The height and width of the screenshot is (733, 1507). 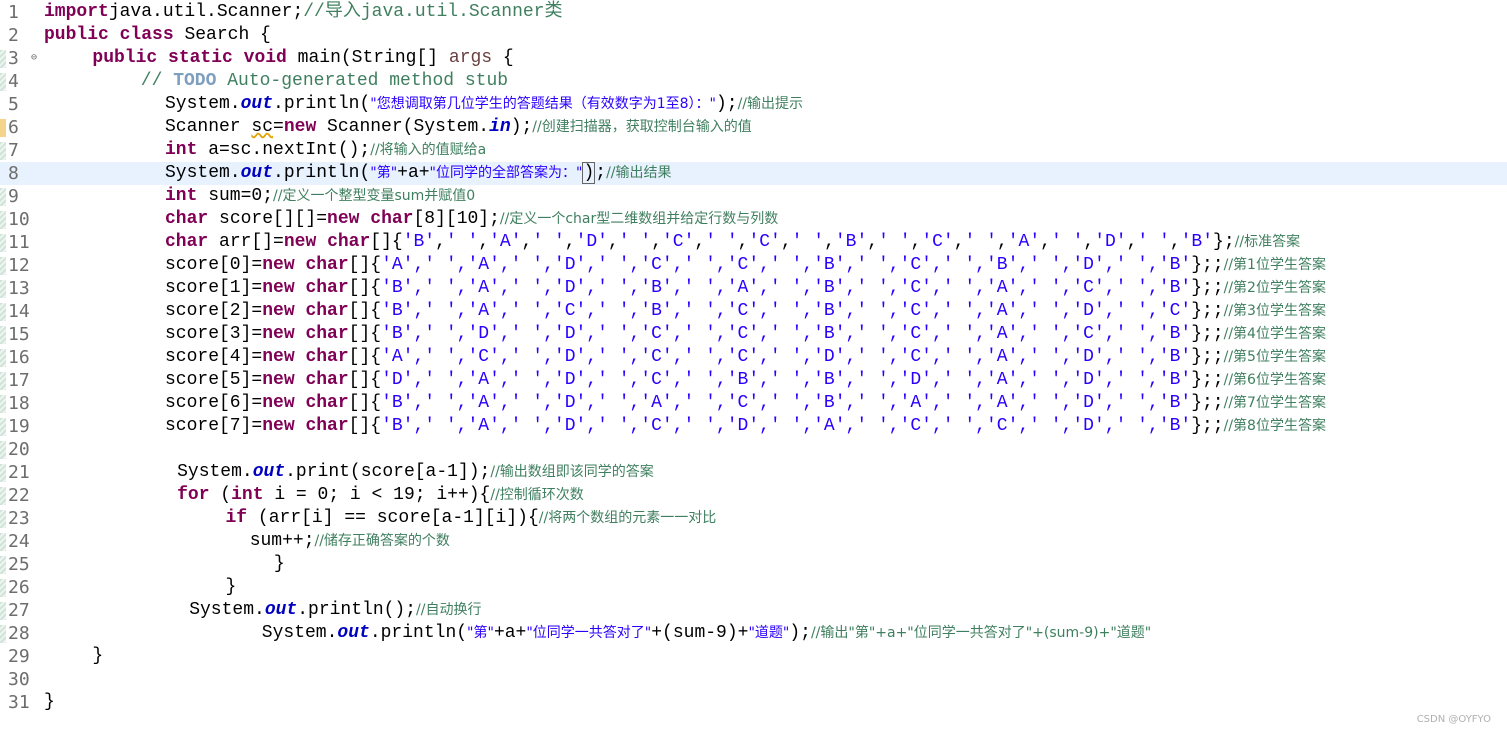 I want to click on code-token: ), so click(x=589, y=173).